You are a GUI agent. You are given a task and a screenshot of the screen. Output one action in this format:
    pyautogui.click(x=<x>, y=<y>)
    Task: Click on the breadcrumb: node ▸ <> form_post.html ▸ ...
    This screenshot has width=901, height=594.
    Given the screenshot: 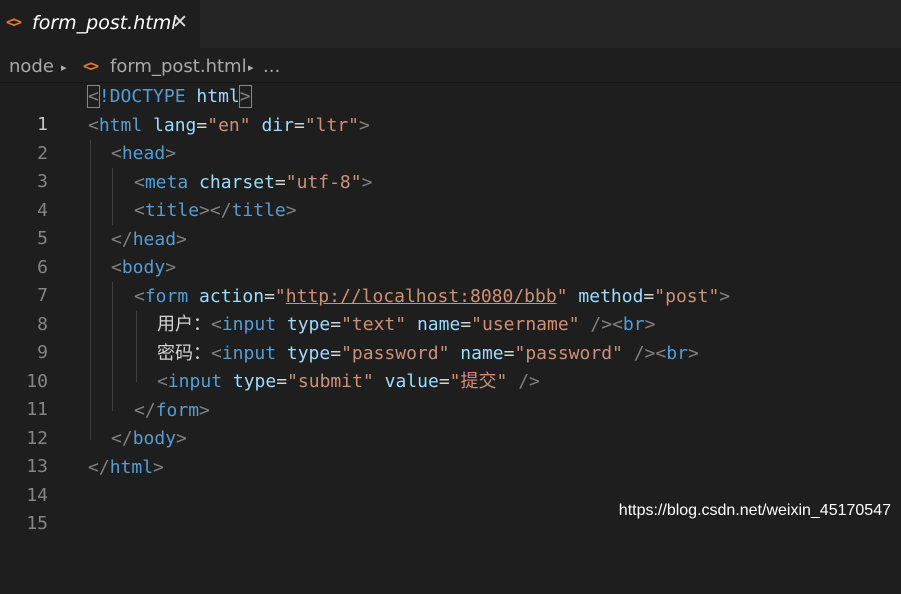 What is the action you would take?
    pyautogui.click(x=450, y=65)
    